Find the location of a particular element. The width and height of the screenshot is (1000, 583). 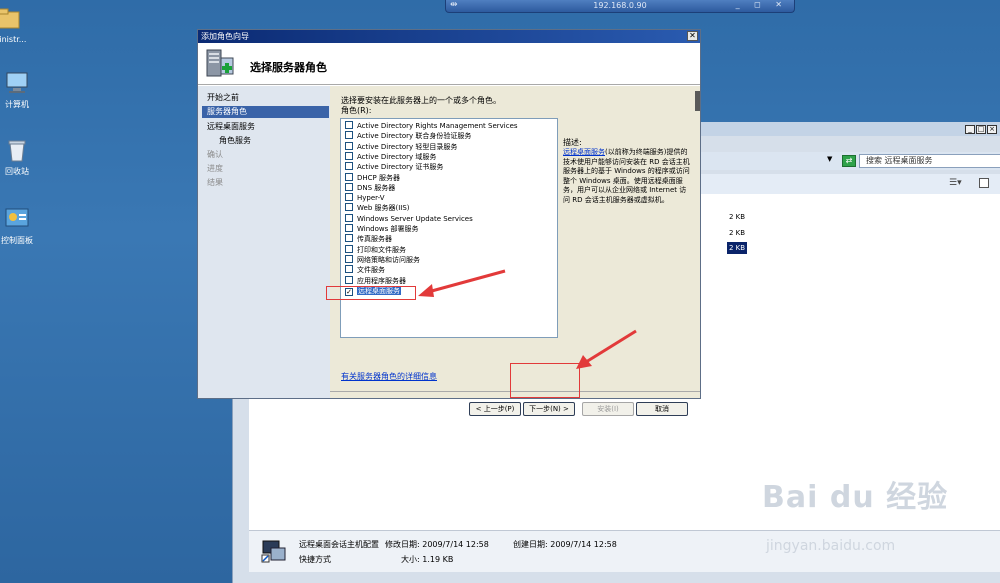

arrow-line-to-next is located at coordinates (611, 346).